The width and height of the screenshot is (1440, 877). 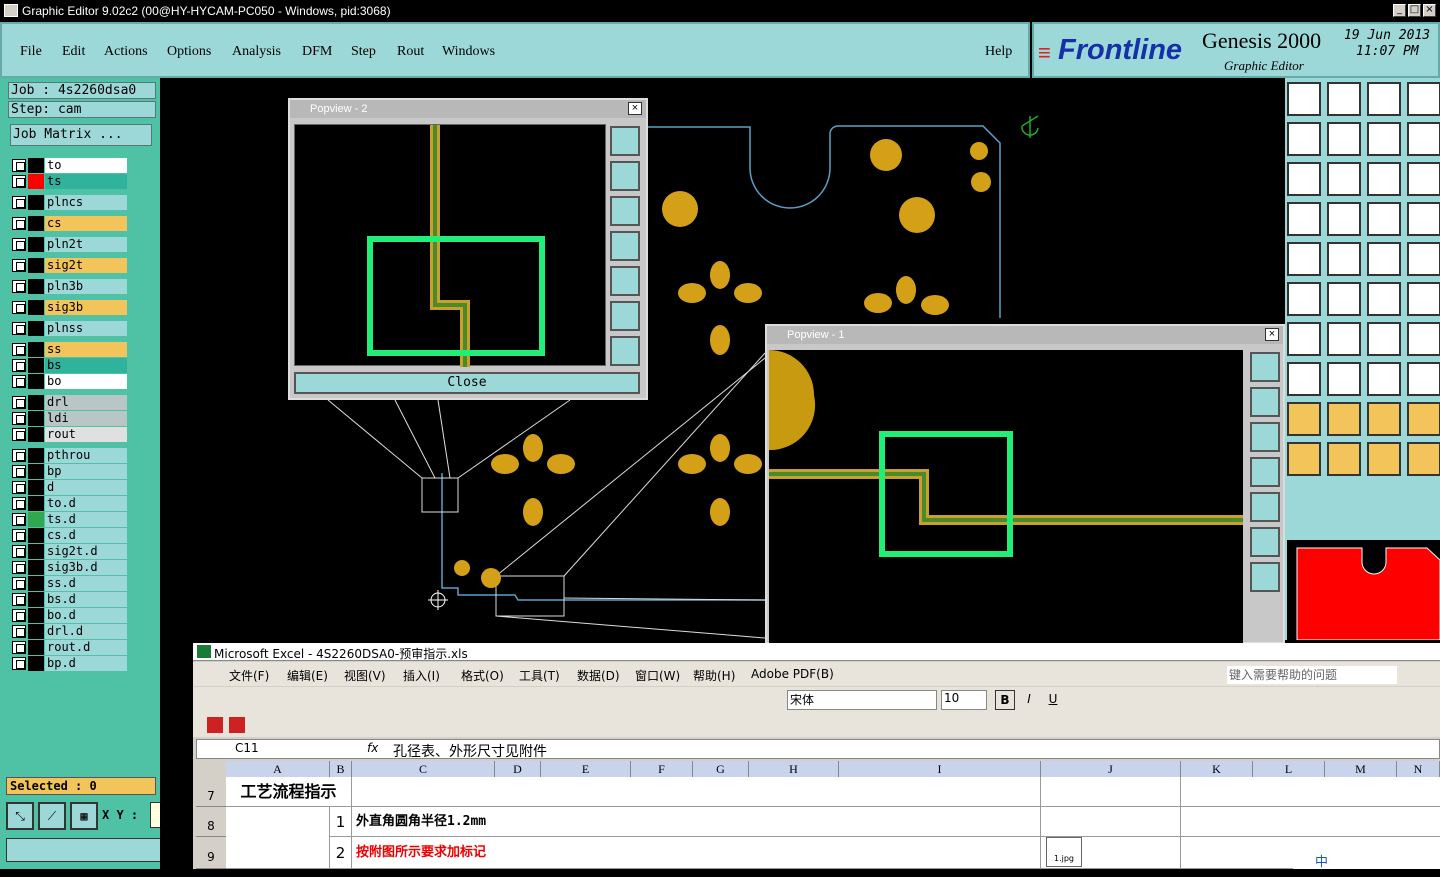 I want to click on layer-row-cs: cs, so click(x=70, y=223).